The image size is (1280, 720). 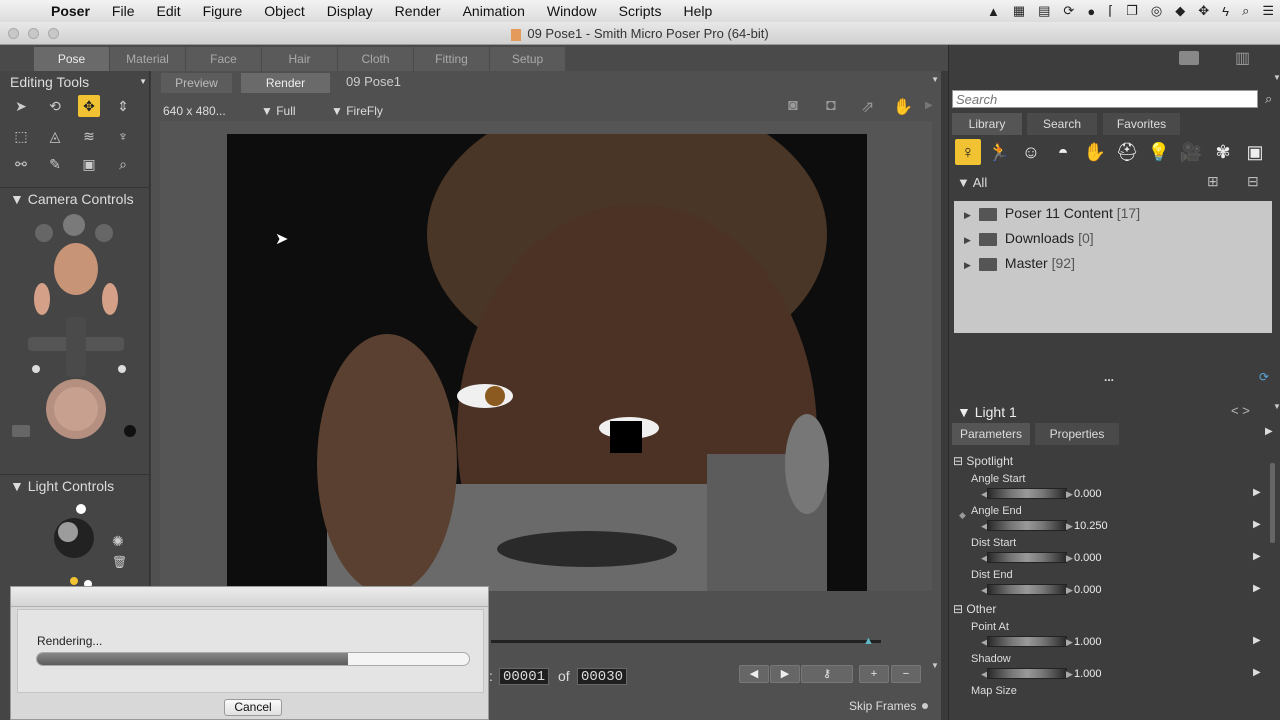 I want to click on camera-compare-icon: ◘, so click(x=831, y=106).